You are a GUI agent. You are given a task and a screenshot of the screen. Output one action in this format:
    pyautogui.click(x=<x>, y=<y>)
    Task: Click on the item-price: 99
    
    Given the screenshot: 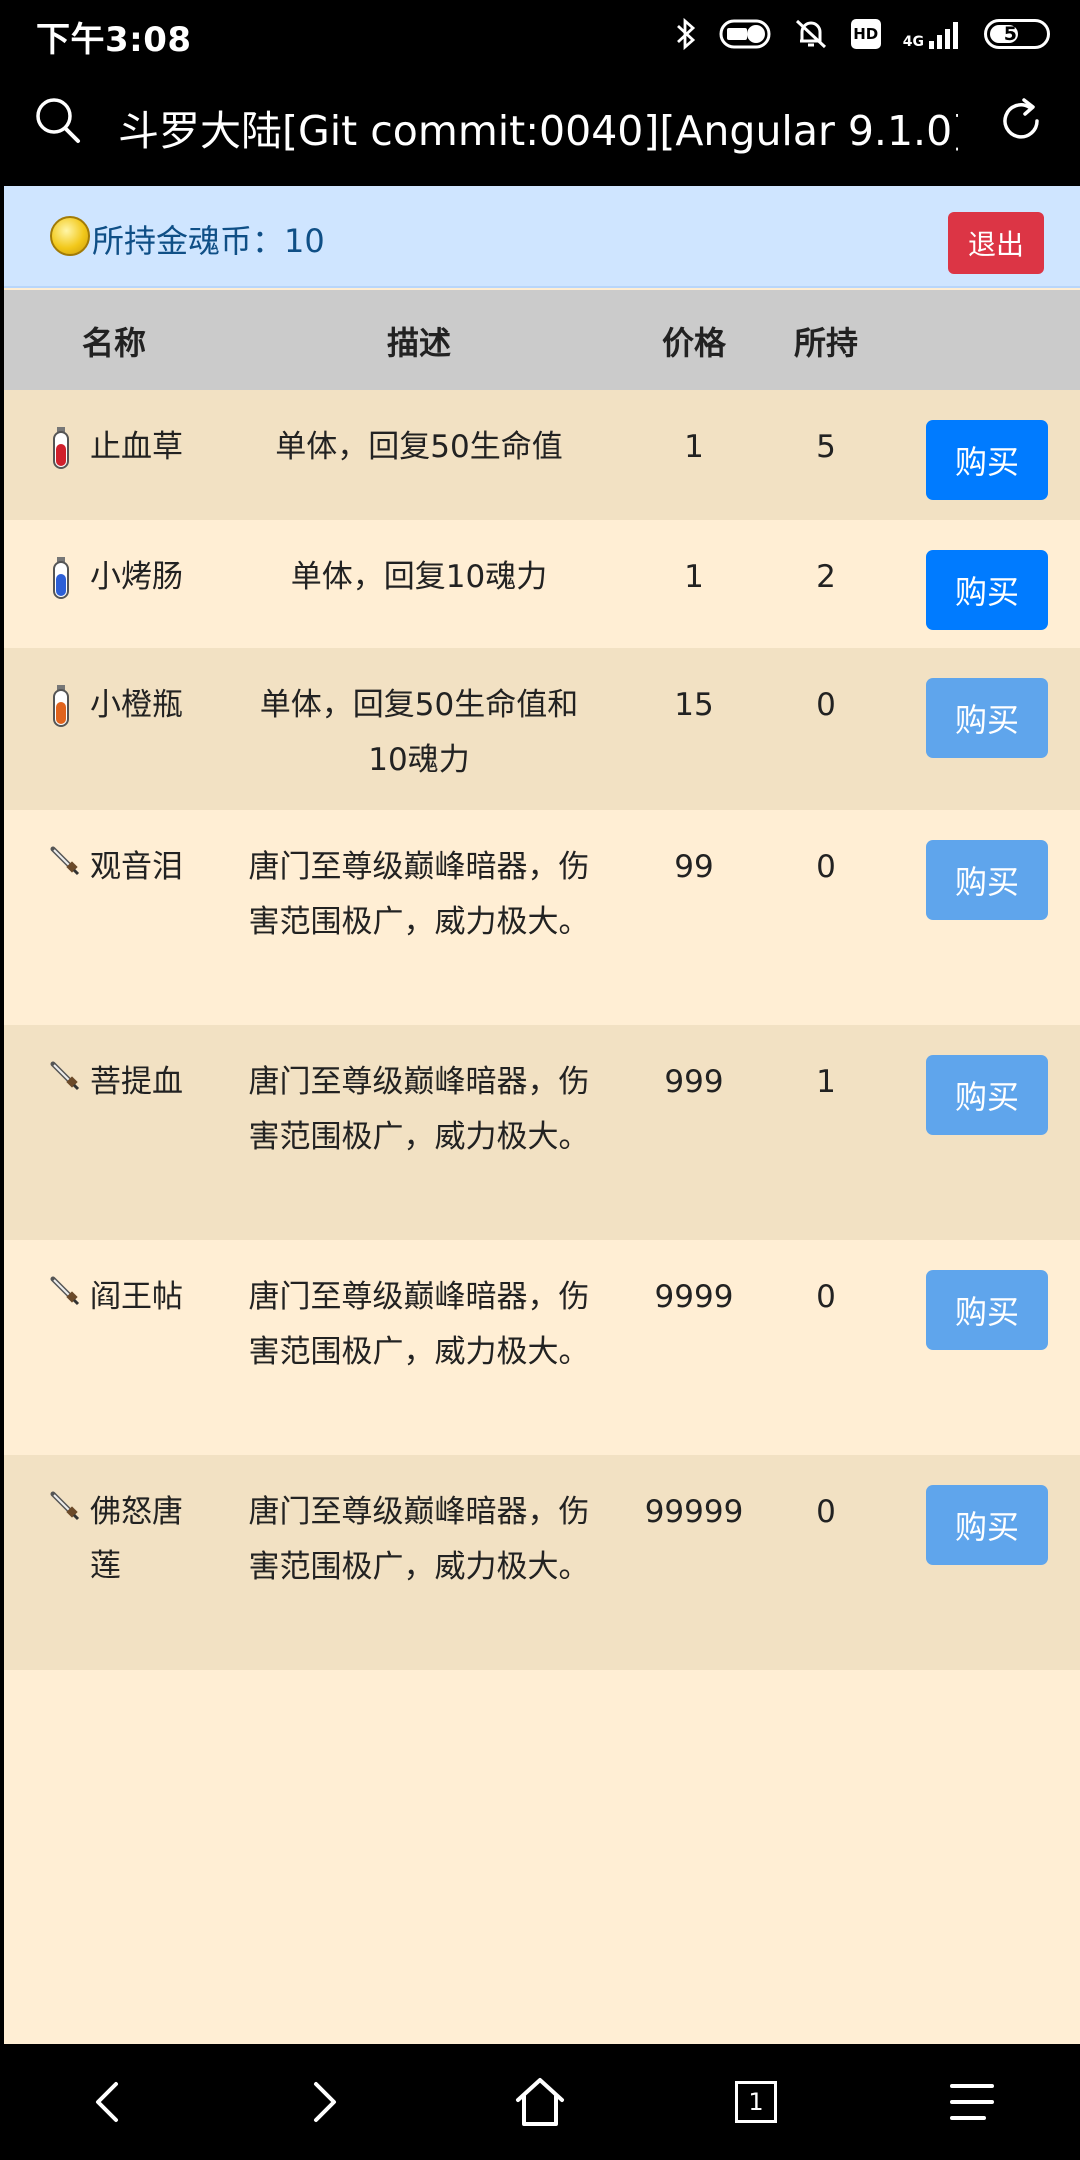 What is the action you would take?
    pyautogui.click(x=694, y=867)
    